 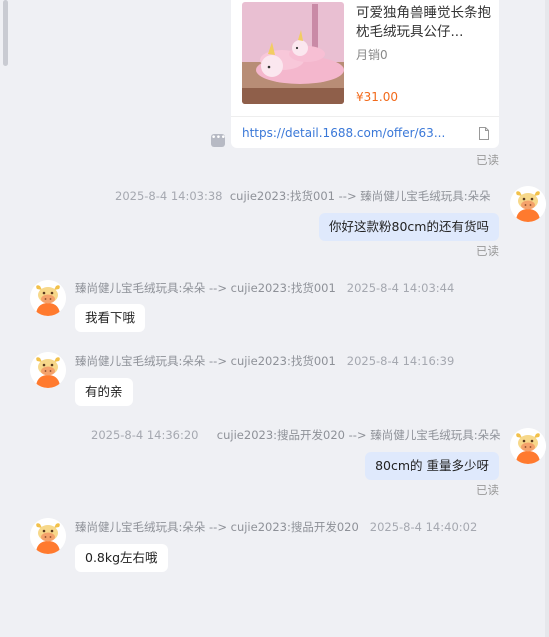 What do you see at coordinates (432, 466) in the screenshot?
I see `message-bubble: 80cm的 重量多少呀` at bounding box center [432, 466].